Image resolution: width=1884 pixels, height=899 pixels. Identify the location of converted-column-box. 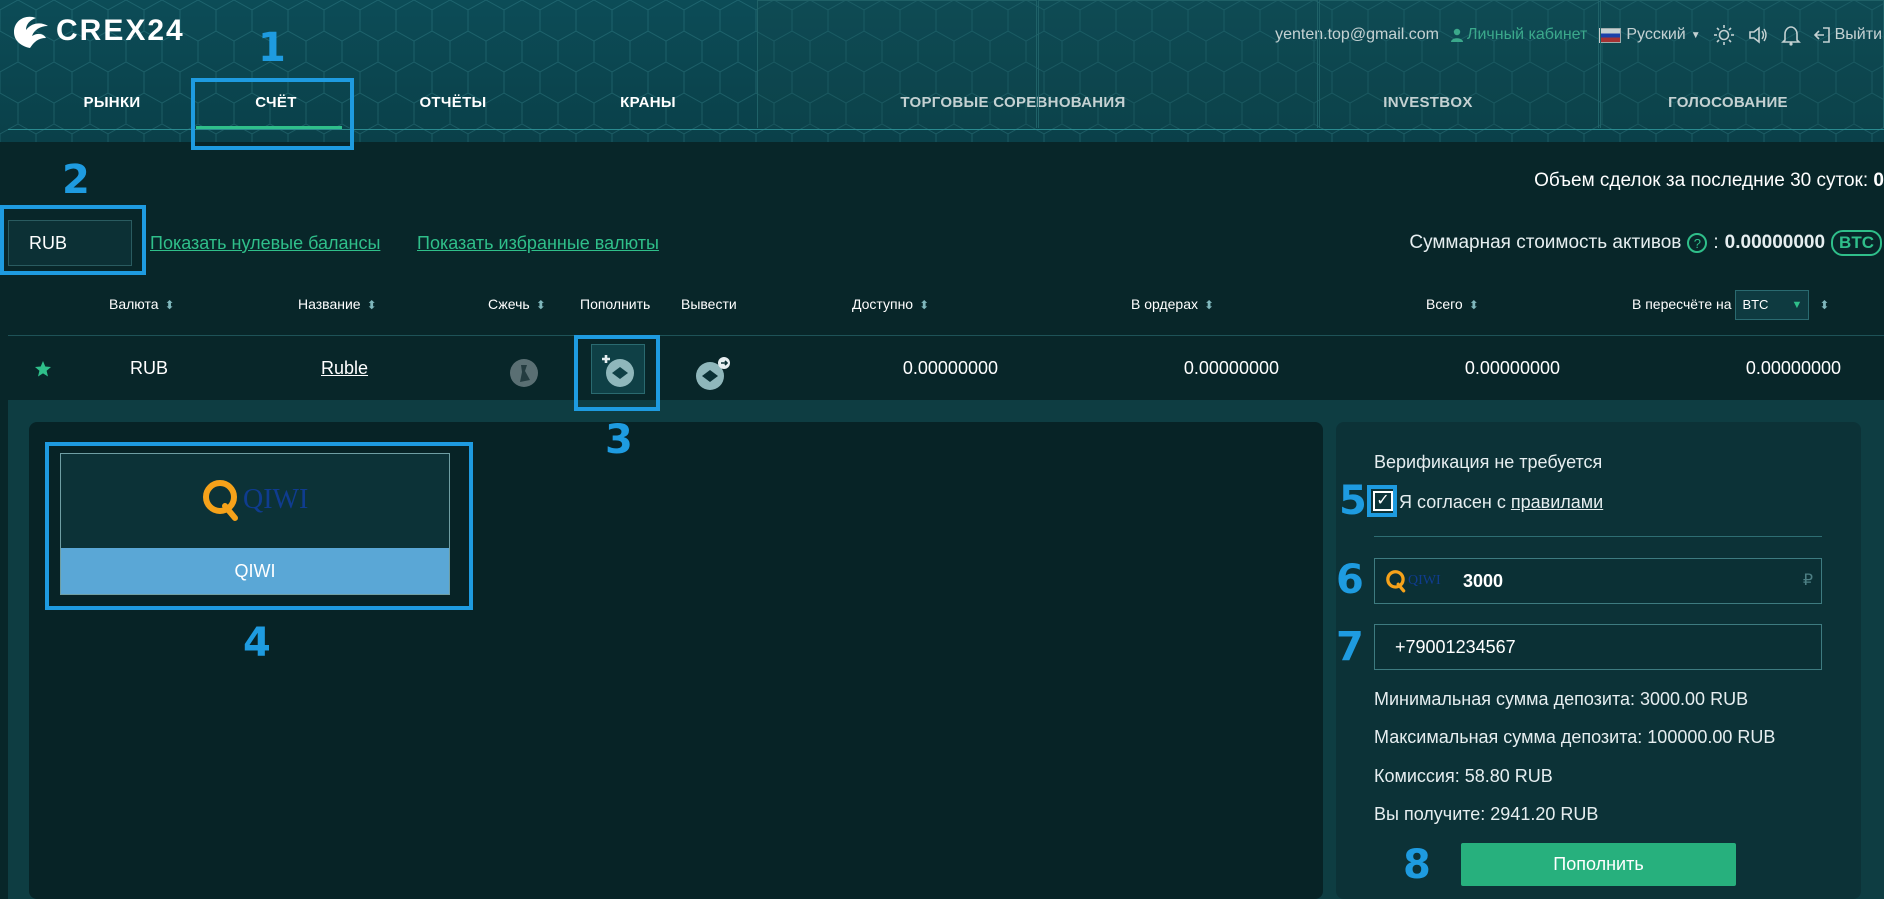
(1742, 64).